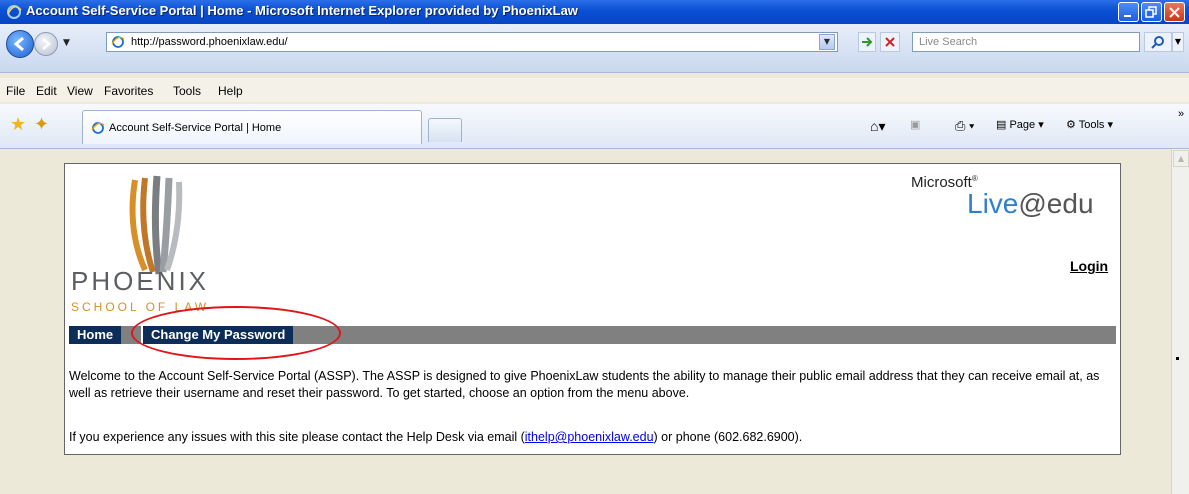 The height and width of the screenshot is (494, 1189). I want to click on favorites-center-icon: ★, so click(18, 124).